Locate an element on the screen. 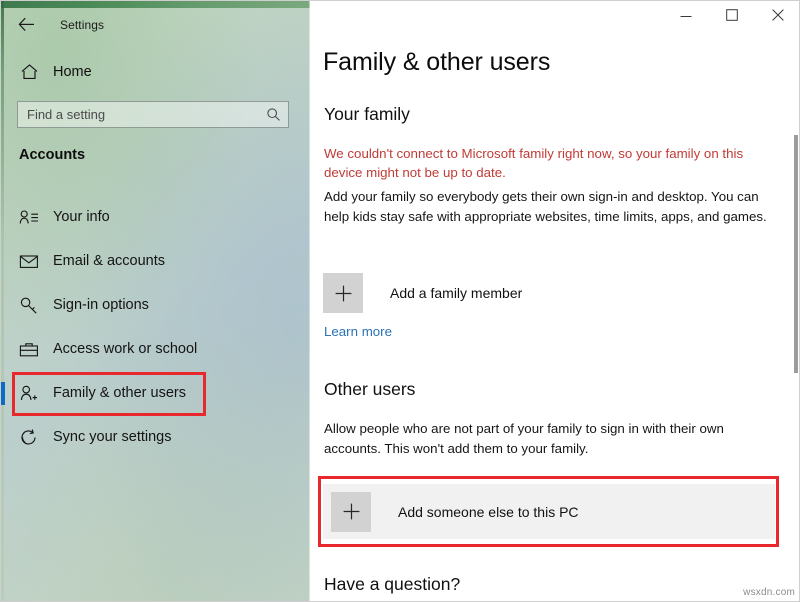 This screenshot has width=800, height=602. sidebar-item-home: Home is located at coordinates (141, 72).